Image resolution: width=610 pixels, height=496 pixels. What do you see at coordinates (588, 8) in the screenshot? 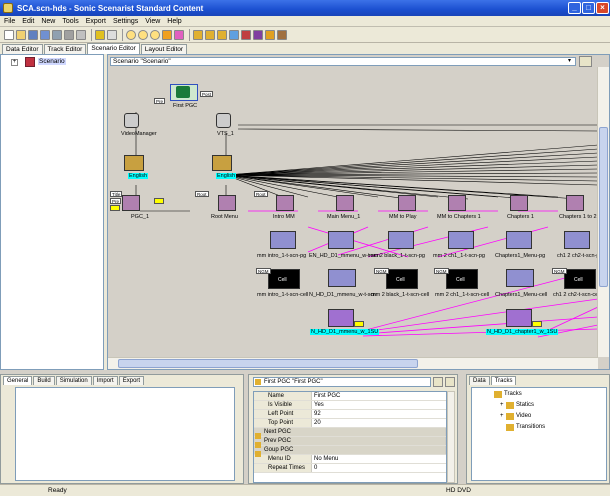
I see `maximize-button: □` at bounding box center [588, 8].